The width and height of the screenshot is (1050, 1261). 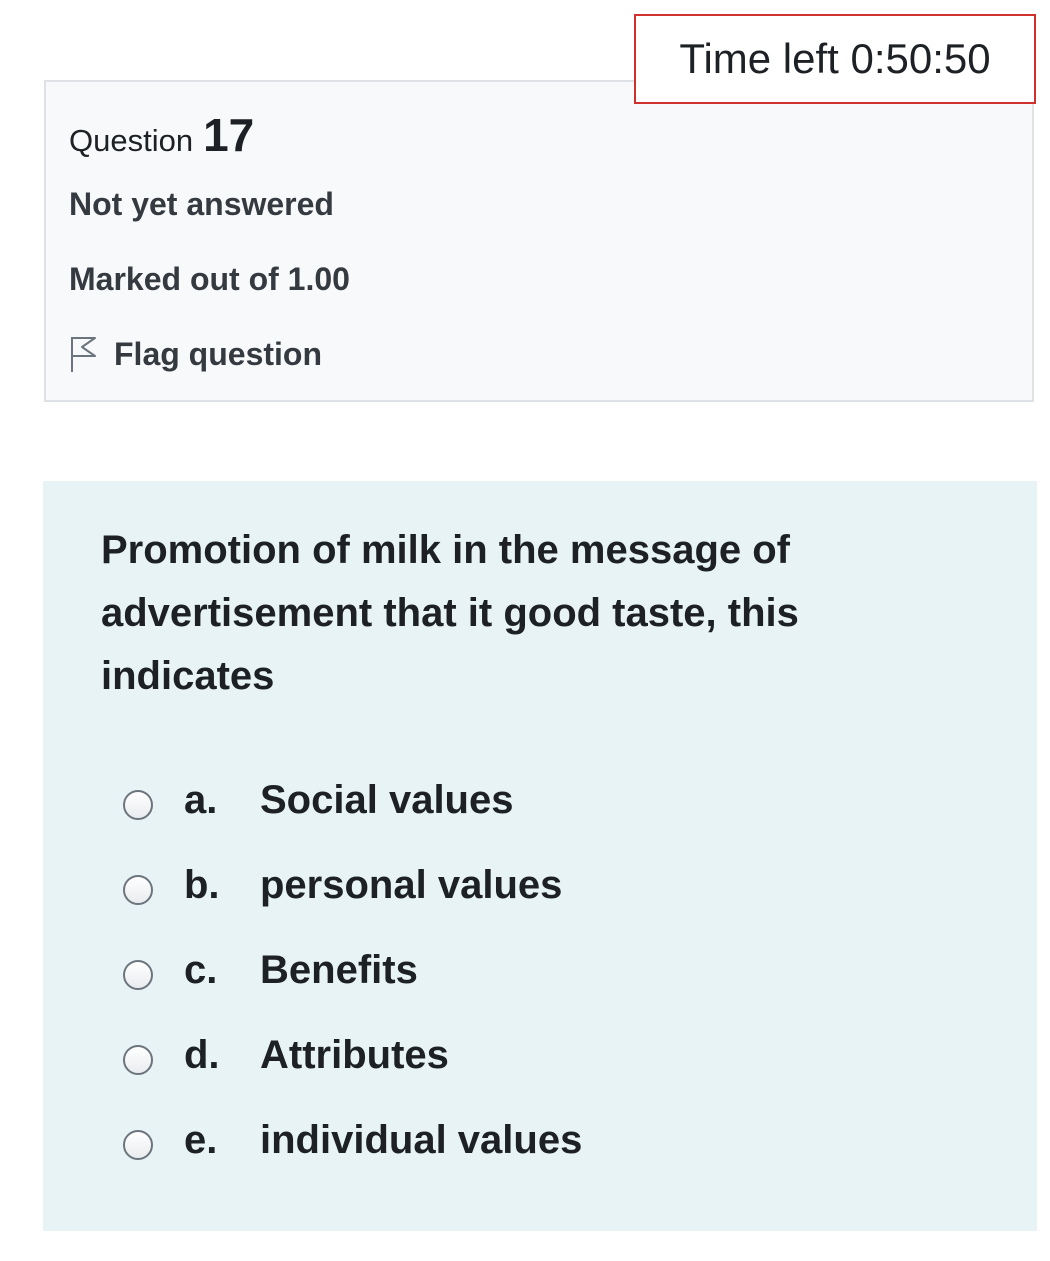 What do you see at coordinates (229, 135) in the screenshot?
I see `question-number: 17` at bounding box center [229, 135].